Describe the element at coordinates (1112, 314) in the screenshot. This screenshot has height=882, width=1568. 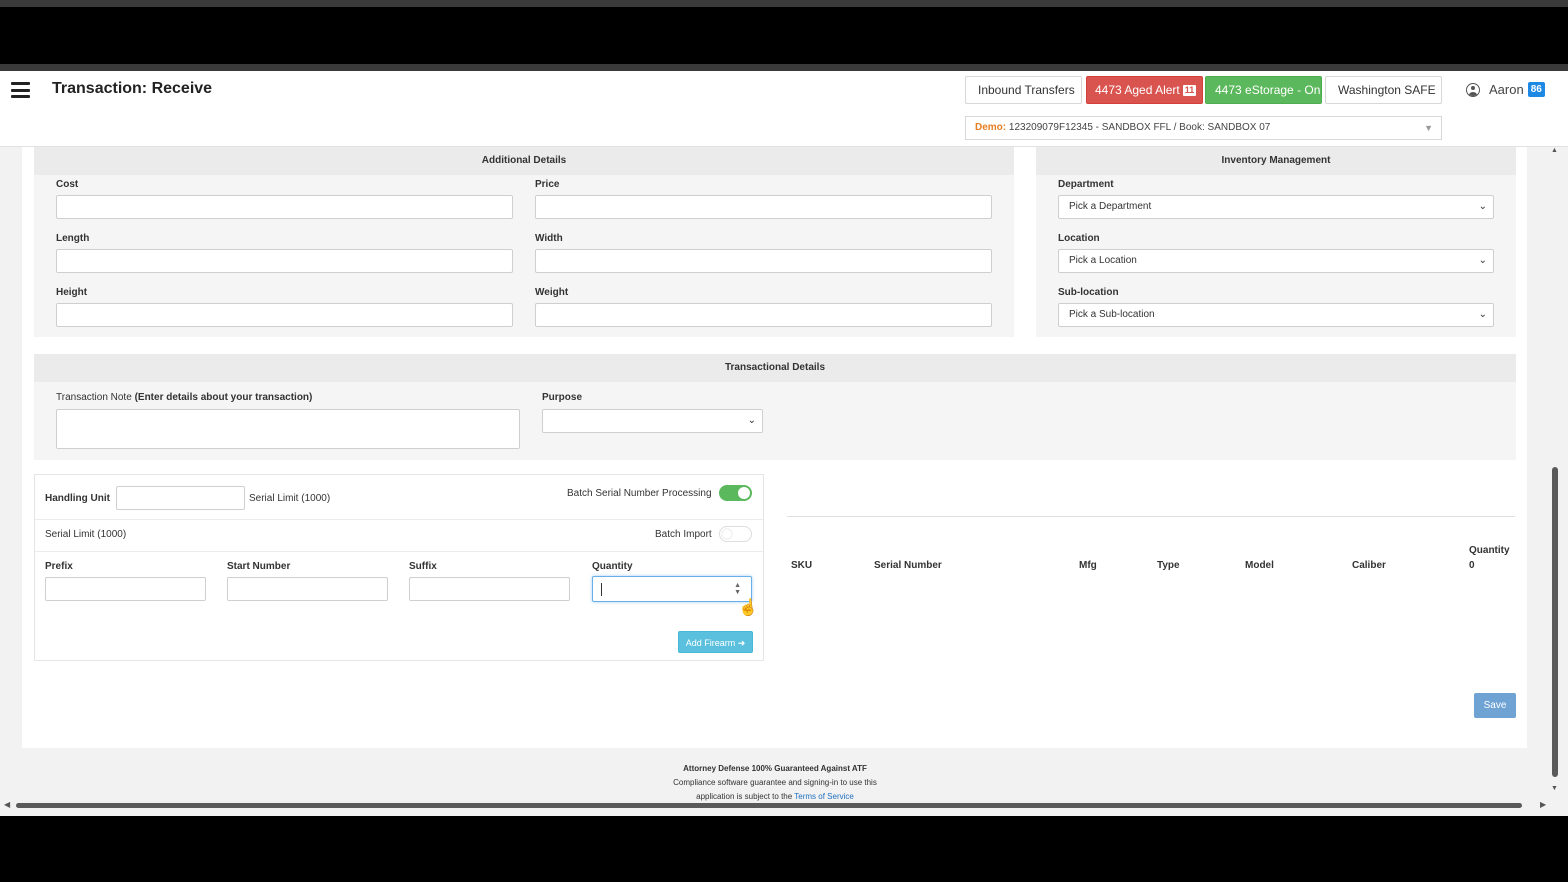
I see `sublocation-value: Pick a Sub-location` at that location.